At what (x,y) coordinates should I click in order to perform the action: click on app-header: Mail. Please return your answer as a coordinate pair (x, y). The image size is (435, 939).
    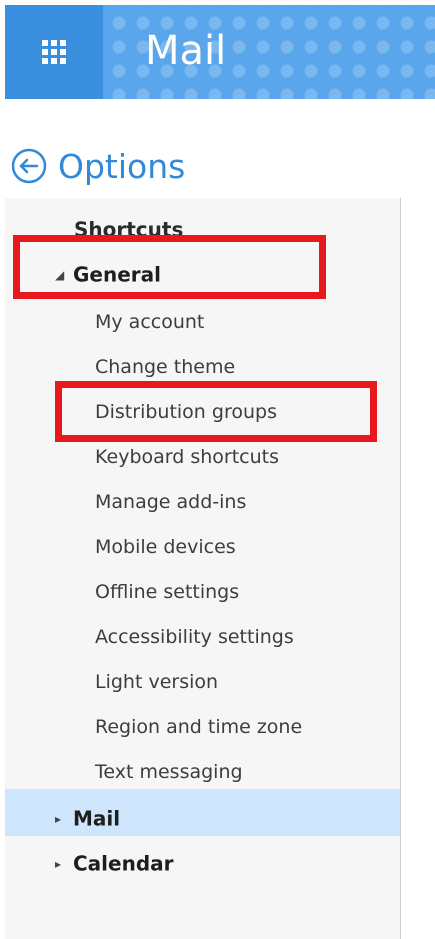
    Looking at the image, I should click on (220, 52).